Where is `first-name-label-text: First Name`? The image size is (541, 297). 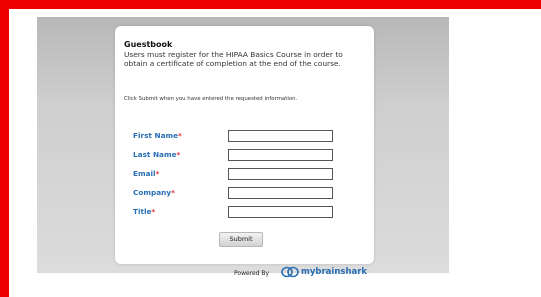 first-name-label-text: First Name is located at coordinates (156, 135).